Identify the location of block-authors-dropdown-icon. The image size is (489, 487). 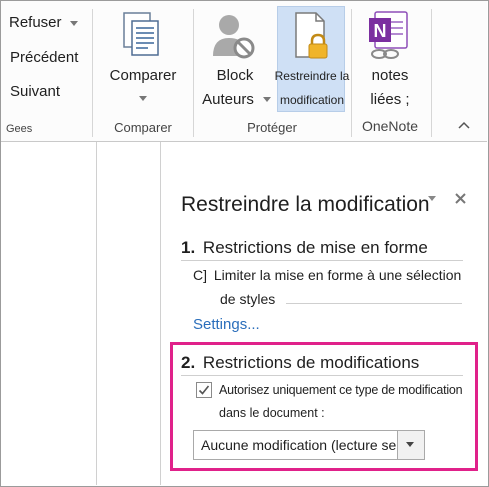
(267, 99).